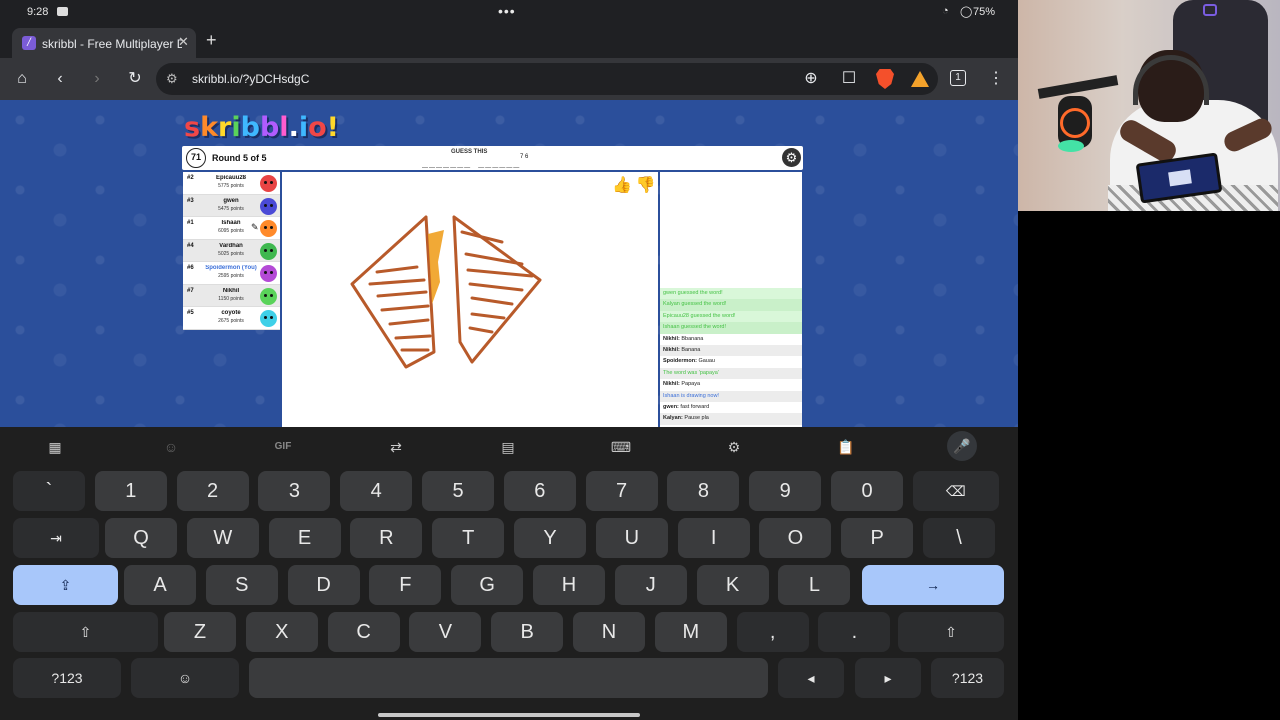 This screenshot has width=1280, height=720. What do you see at coordinates (458, 491) in the screenshot?
I see `key-5: 5` at bounding box center [458, 491].